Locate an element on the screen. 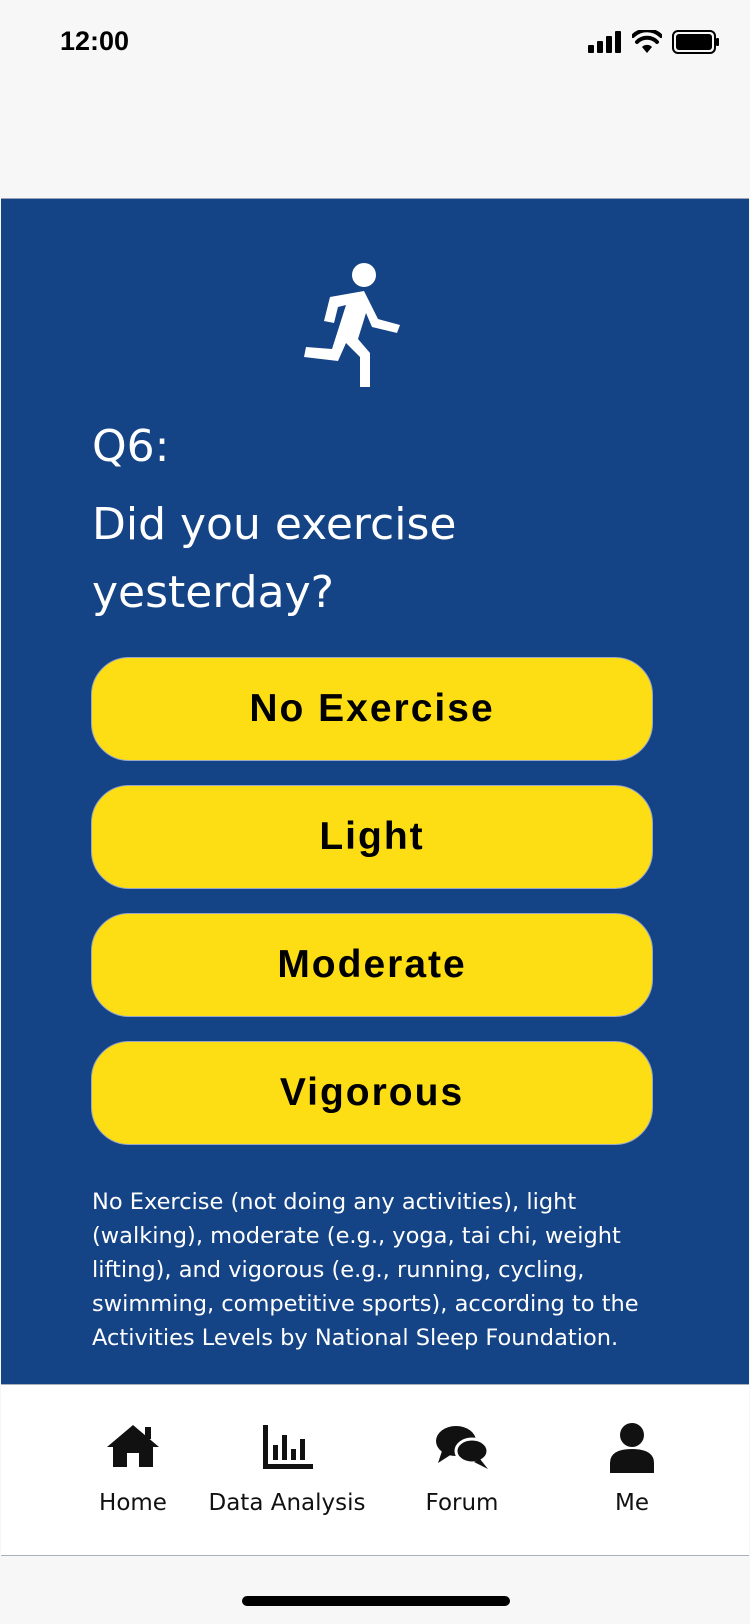  tab-data-analysis: Data Analysis is located at coordinates (287, 1470).